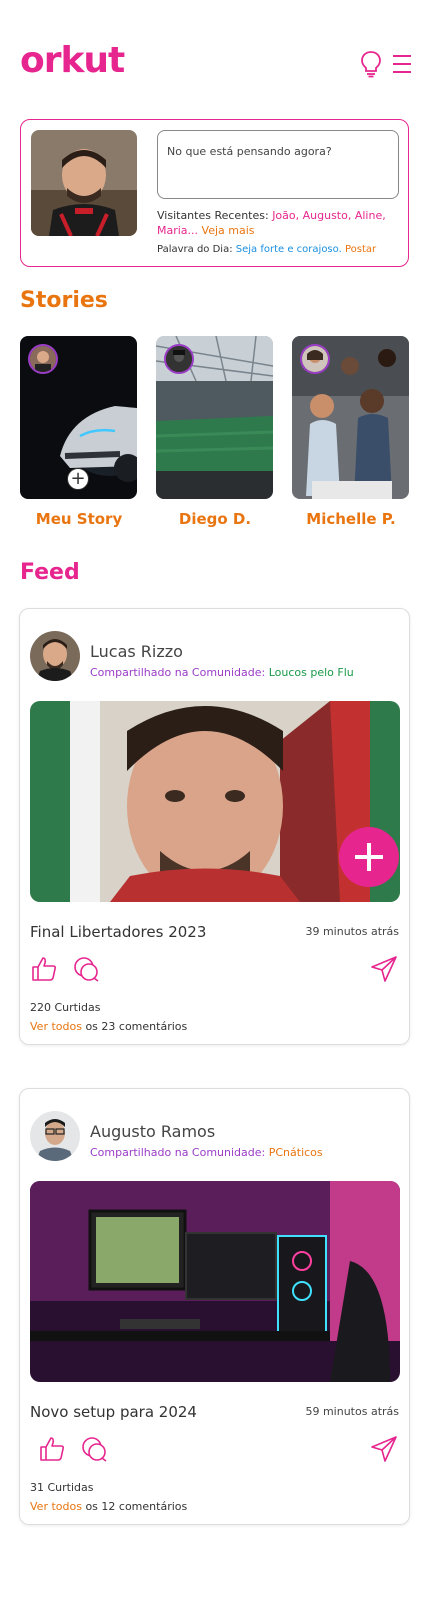  What do you see at coordinates (369, 857) in the screenshot?
I see `add-post-button` at bounding box center [369, 857].